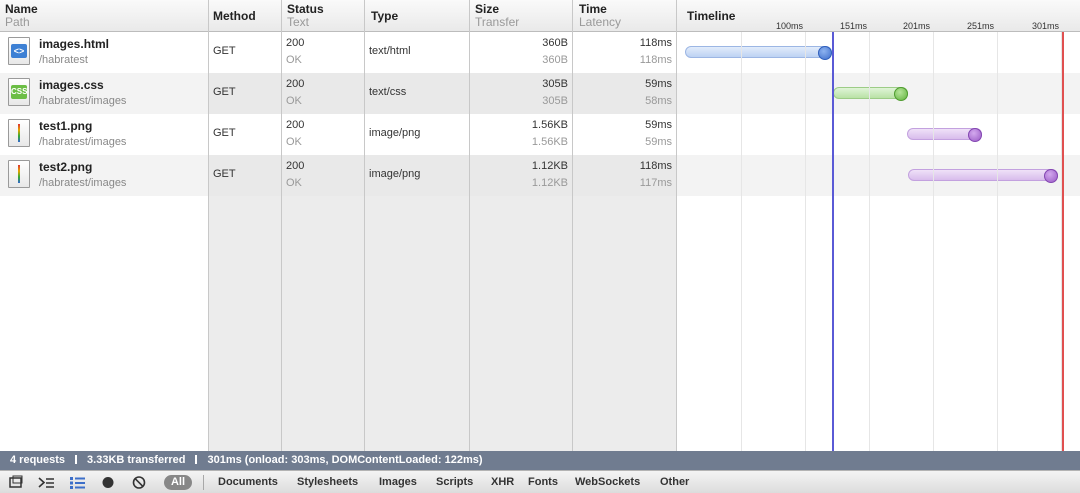 Image resolution: width=1080 pixels, height=493 pixels. What do you see at coordinates (502, 482) in the screenshot?
I see `filter-xhr: XHR` at bounding box center [502, 482].